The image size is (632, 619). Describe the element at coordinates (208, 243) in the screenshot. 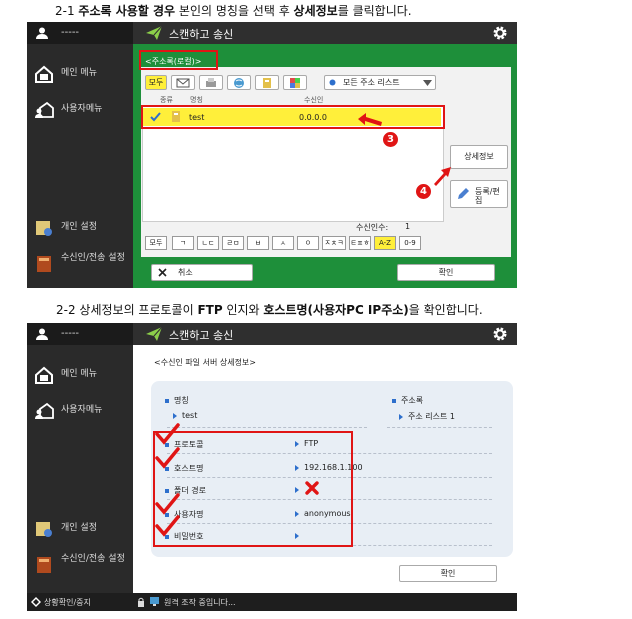

I see `letter-item: ㄴㄷ` at that location.